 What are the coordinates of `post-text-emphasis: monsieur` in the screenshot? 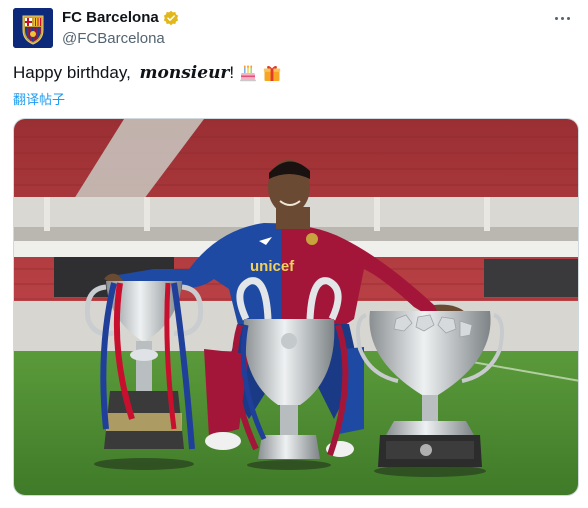 It's located at (184, 73).